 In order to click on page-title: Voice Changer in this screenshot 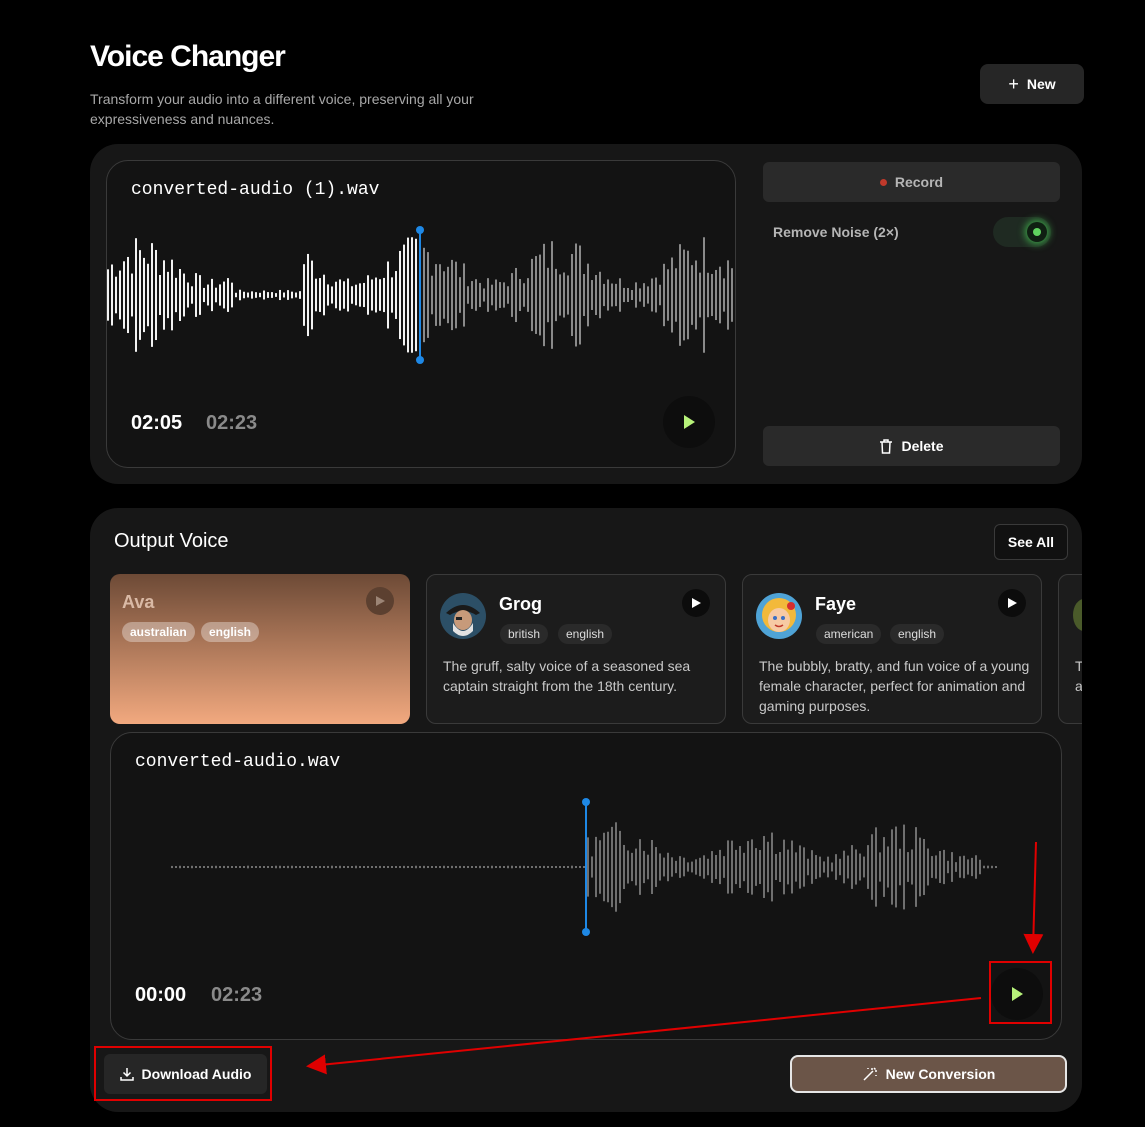, I will do `click(188, 56)`.